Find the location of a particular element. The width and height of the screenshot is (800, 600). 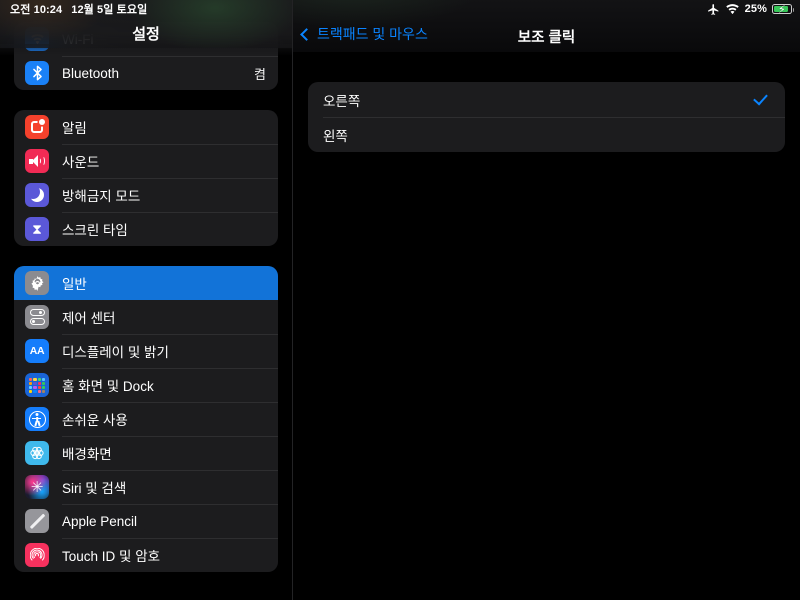

sidebar-item-label: 방해금지 모드 is located at coordinates (101, 196).